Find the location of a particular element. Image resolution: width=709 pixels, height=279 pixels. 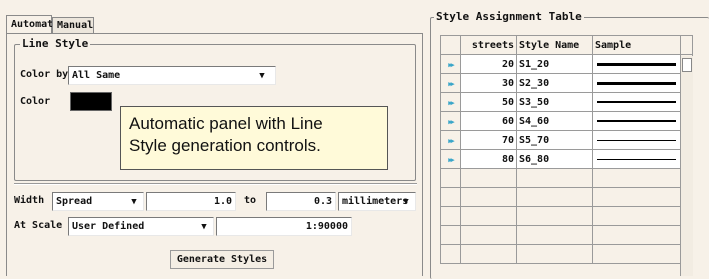

table-row: ▶▶ 80 S6_80 is located at coordinates (566, 159).